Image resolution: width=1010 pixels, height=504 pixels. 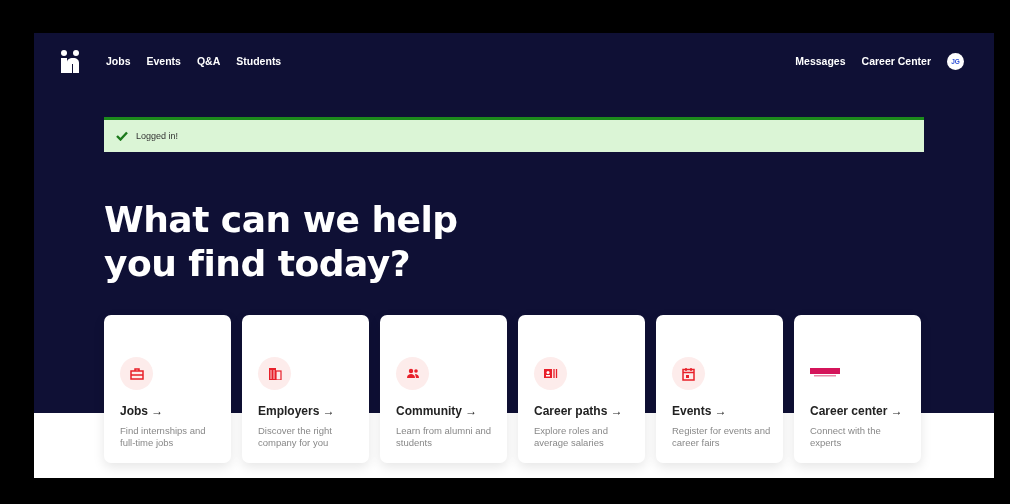 I want to click on nav-link: Jobs, so click(x=118, y=61).